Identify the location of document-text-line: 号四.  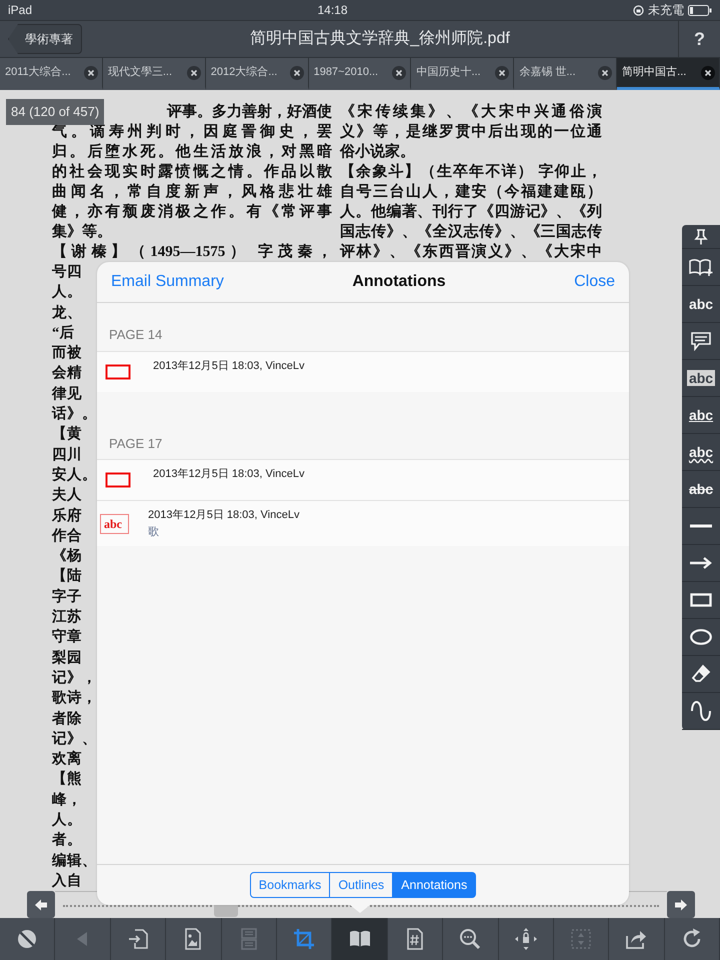
(67, 272).